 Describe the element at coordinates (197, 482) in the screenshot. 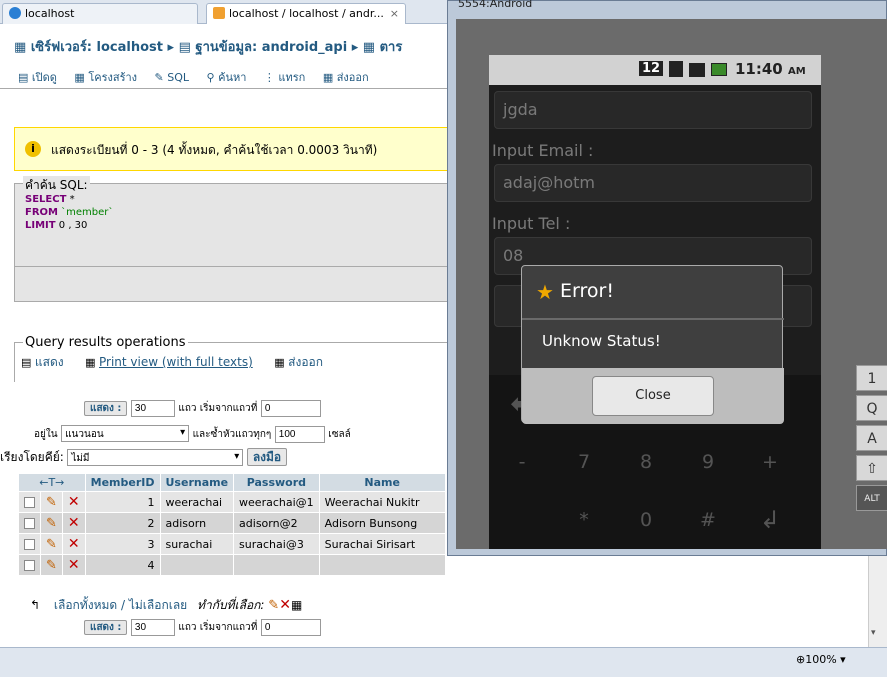

I see `column-header-username: Username` at that location.